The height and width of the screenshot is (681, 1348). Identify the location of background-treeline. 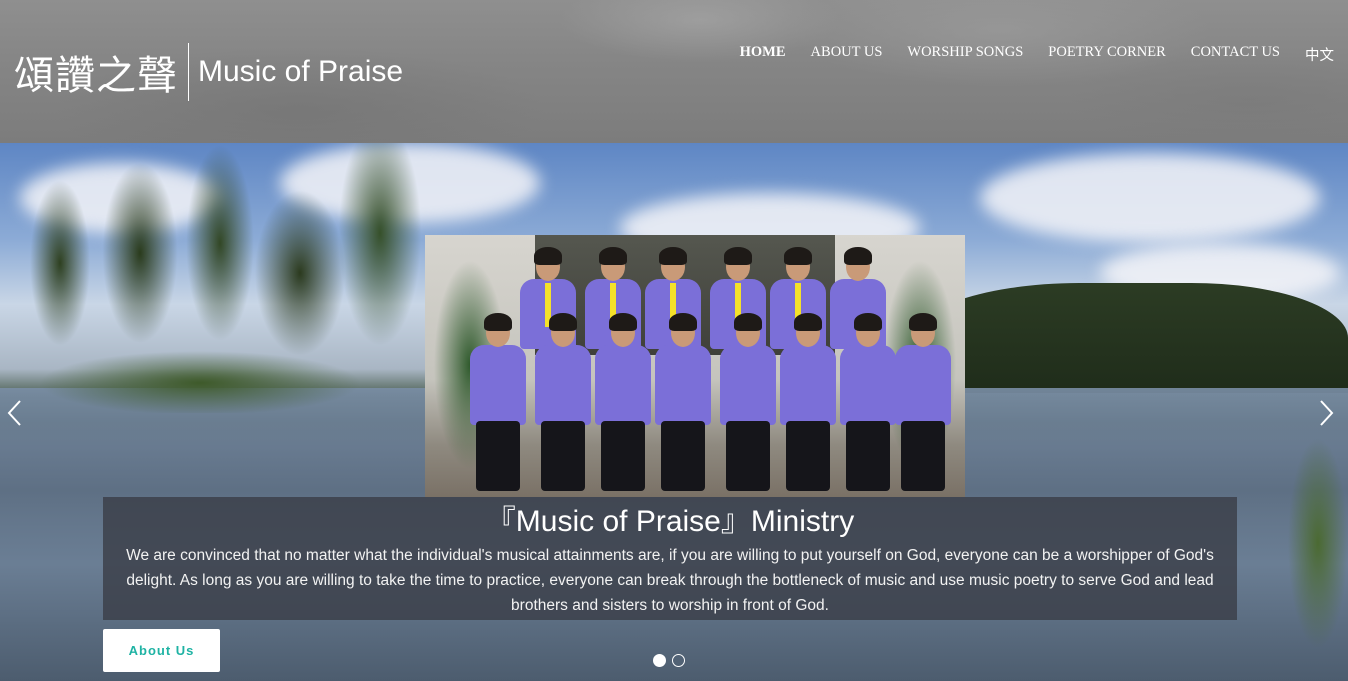
(1124, 338).